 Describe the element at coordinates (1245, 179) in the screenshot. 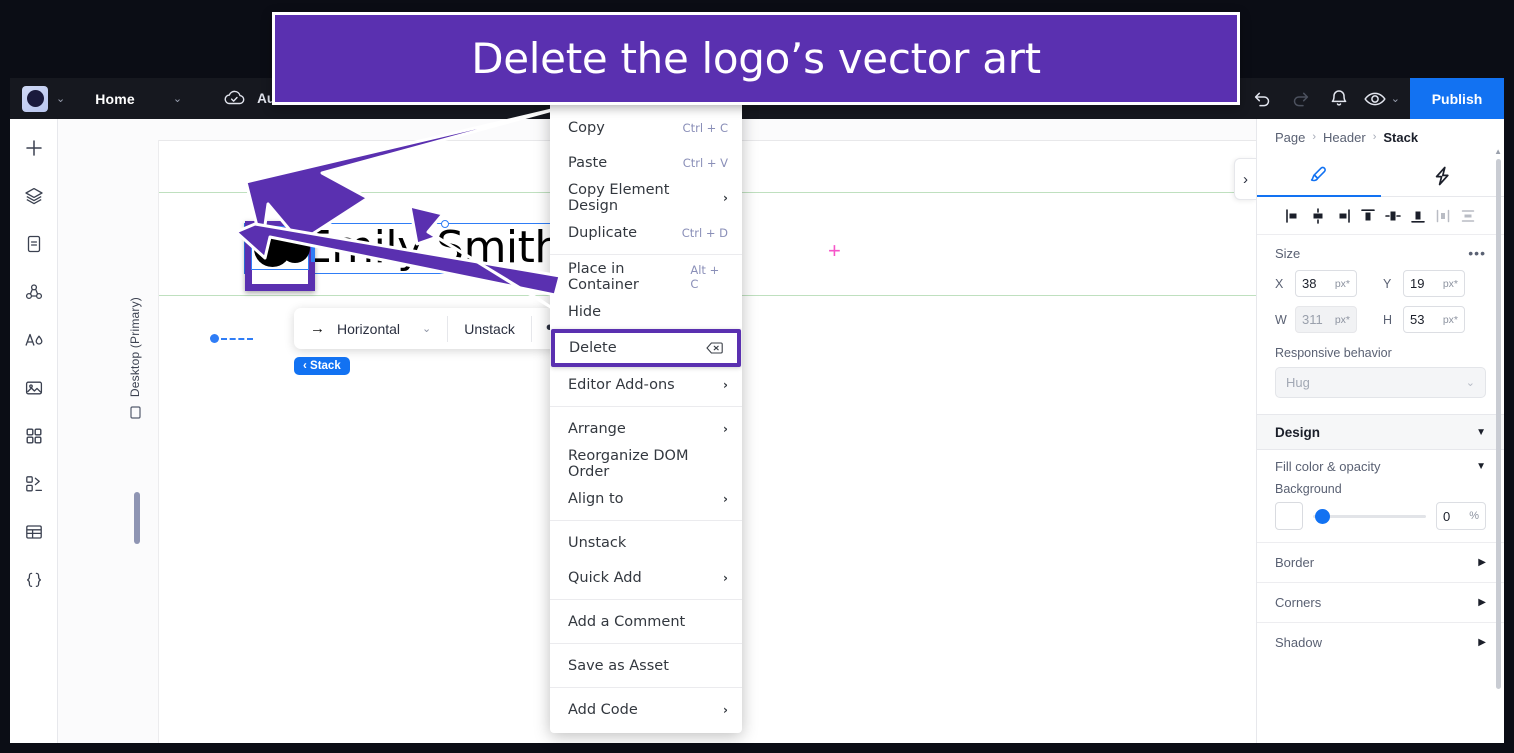

I see `panel-toggle-button: ›` at that location.